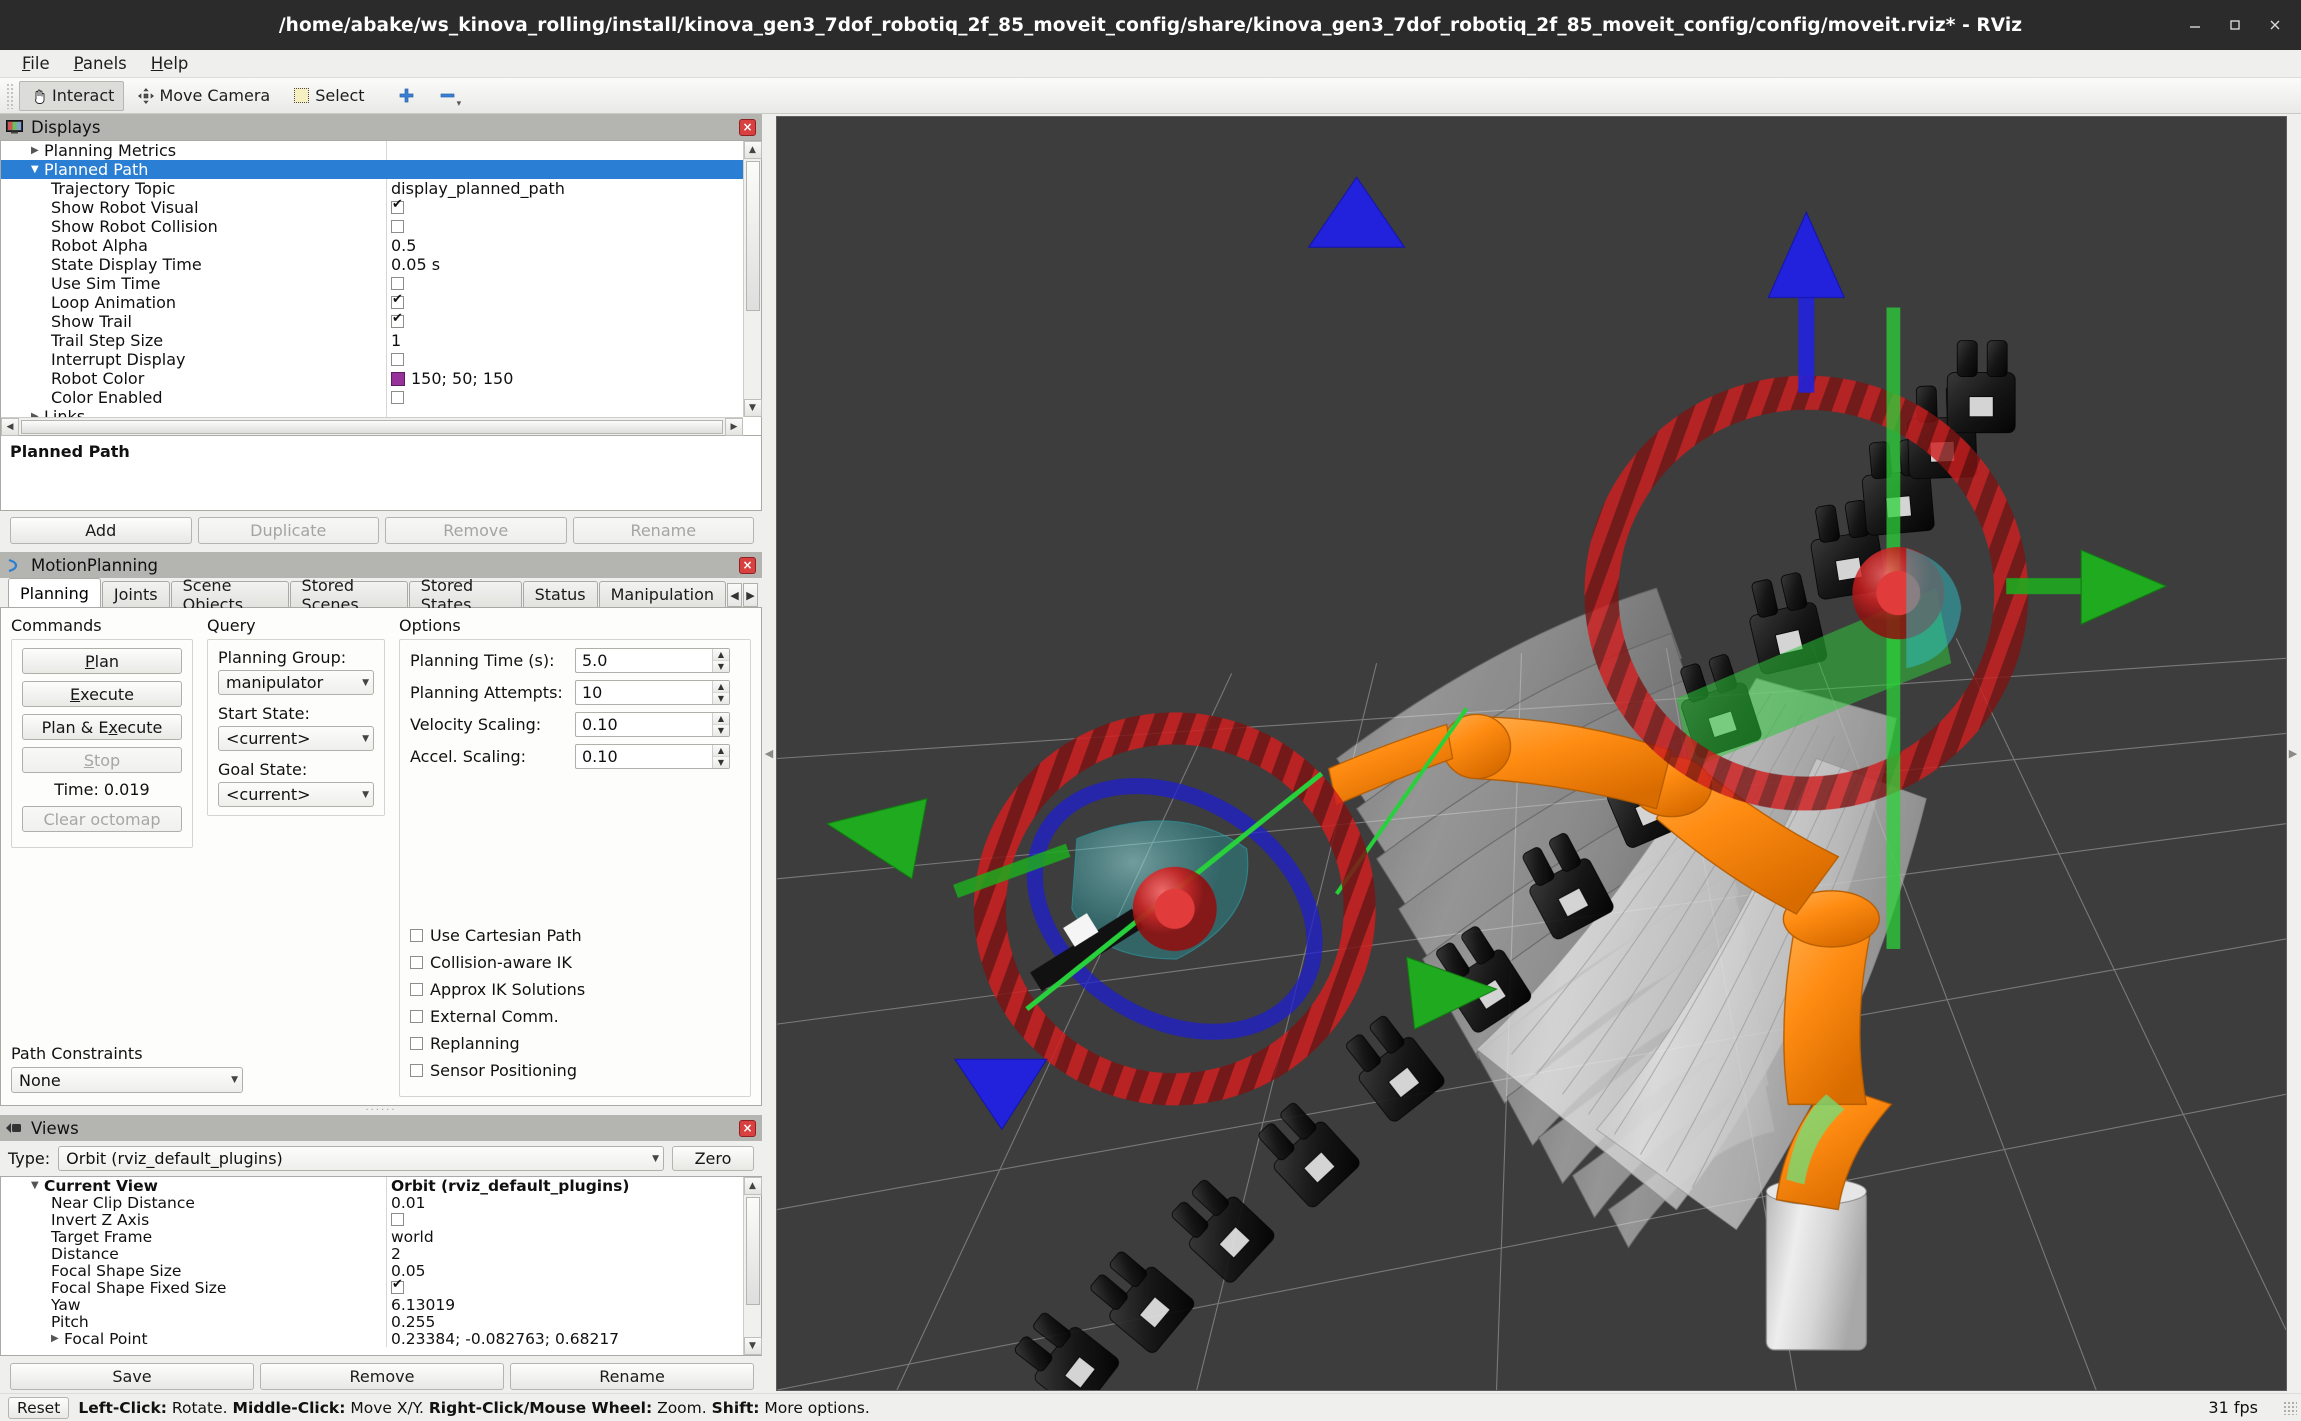  Describe the element at coordinates (564, 340) in the screenshot. I see `display-row-value: 1` at that location.